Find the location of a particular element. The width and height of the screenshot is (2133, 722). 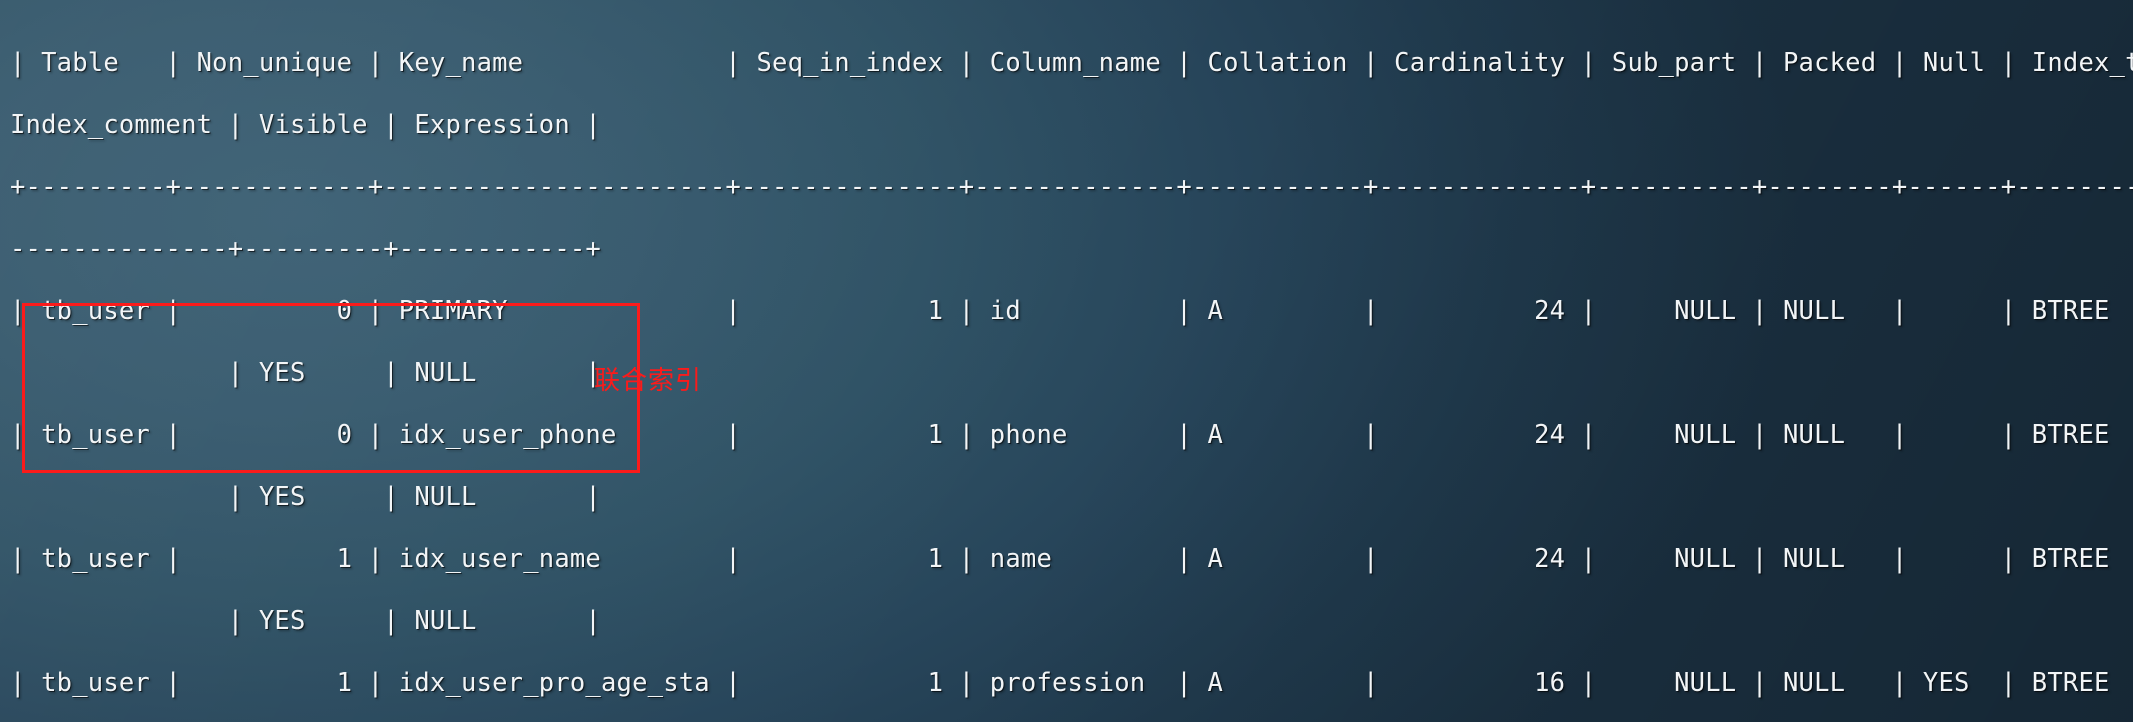

output-line: Index_comment | Visible | Expression | is located at coordinates (305, 124).